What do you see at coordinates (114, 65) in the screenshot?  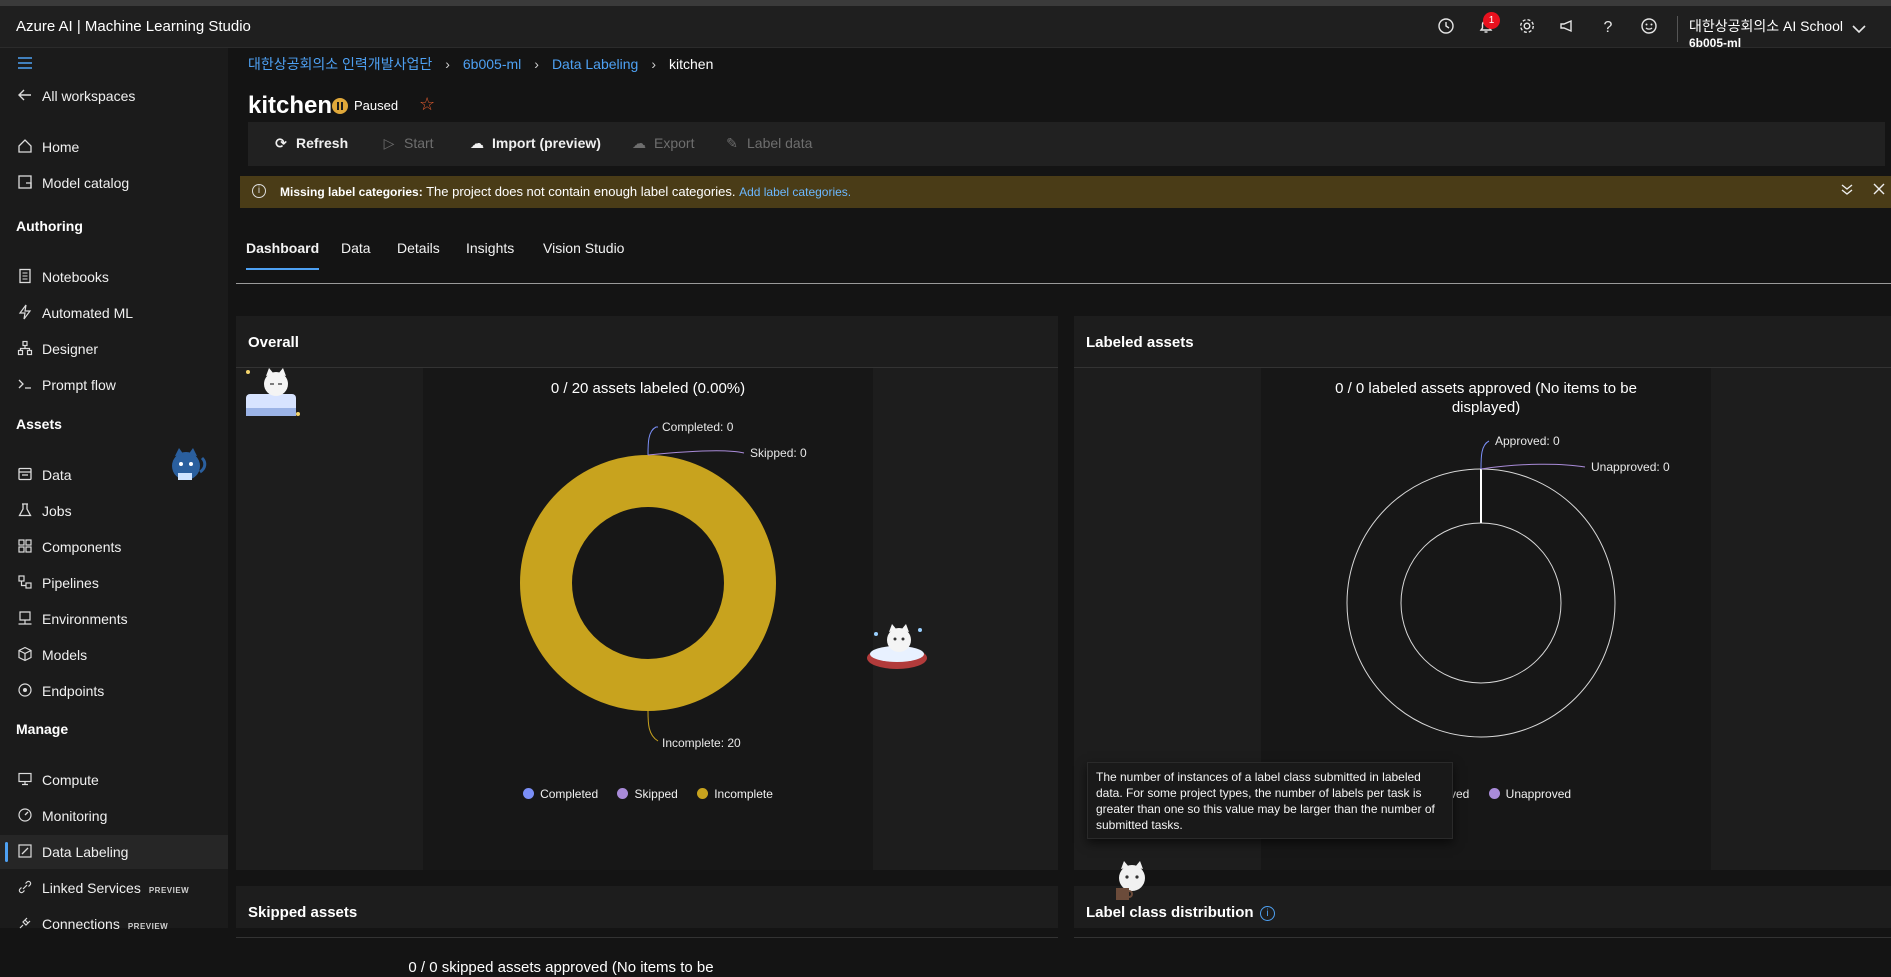 I see `hamburger-menu-button` at bounding box center [114, 65].